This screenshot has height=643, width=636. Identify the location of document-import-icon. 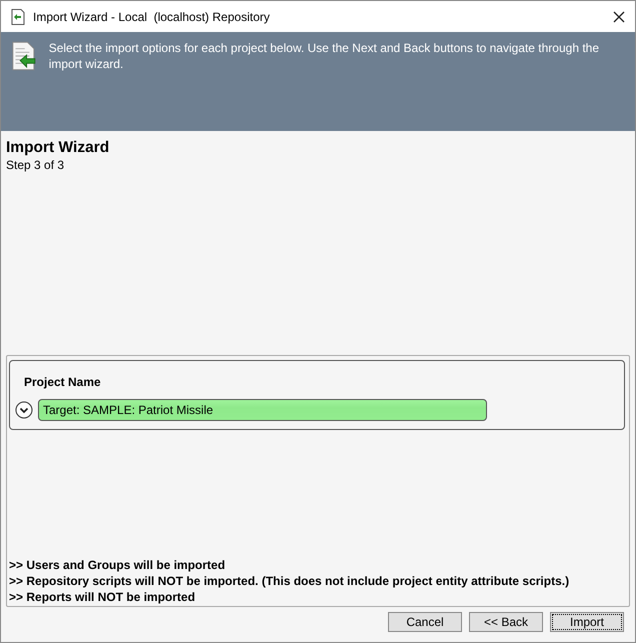
(24, 56).